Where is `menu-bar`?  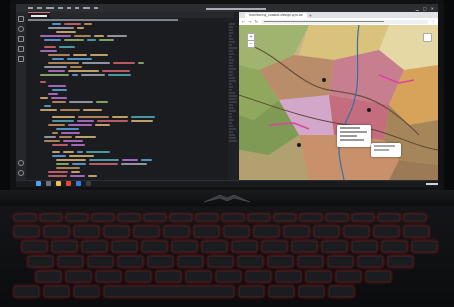
menu-bar is located at coordinates (63, 8).